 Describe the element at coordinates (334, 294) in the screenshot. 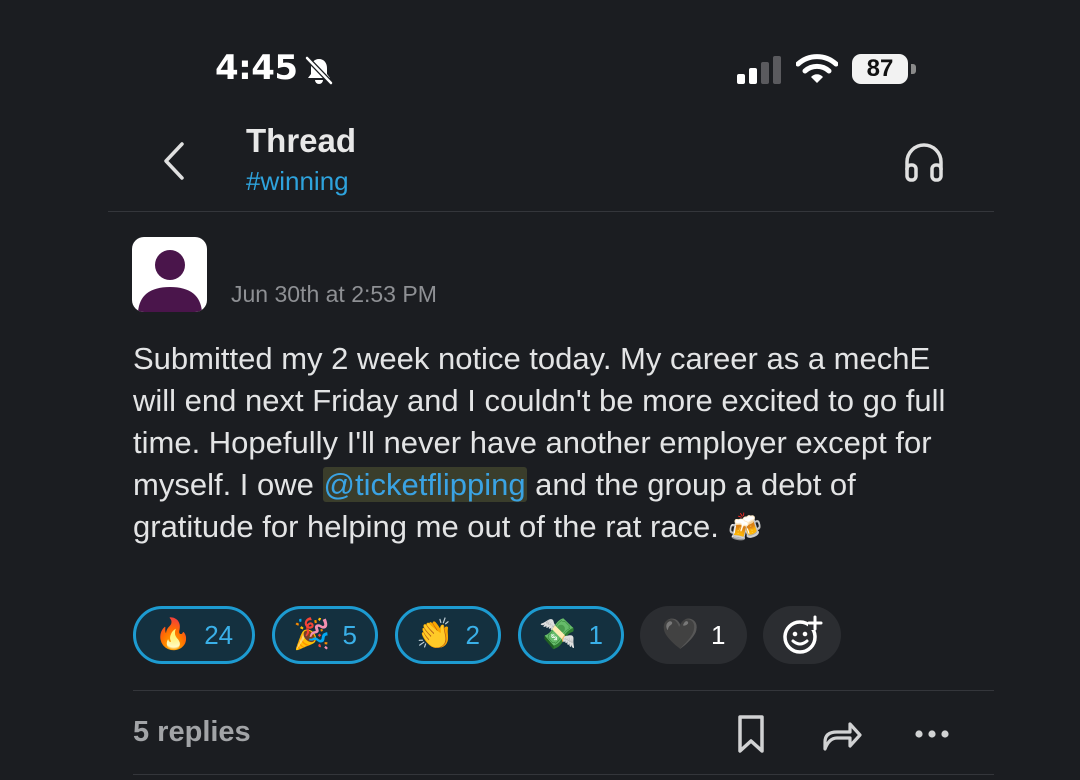

I see `message-timestamp: Jun 30th at 2:53 PM` at that location.